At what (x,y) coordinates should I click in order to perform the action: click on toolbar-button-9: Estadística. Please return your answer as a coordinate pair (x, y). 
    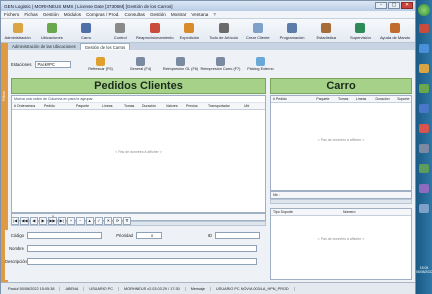
    Looking at the image, I should click on (326, 32).